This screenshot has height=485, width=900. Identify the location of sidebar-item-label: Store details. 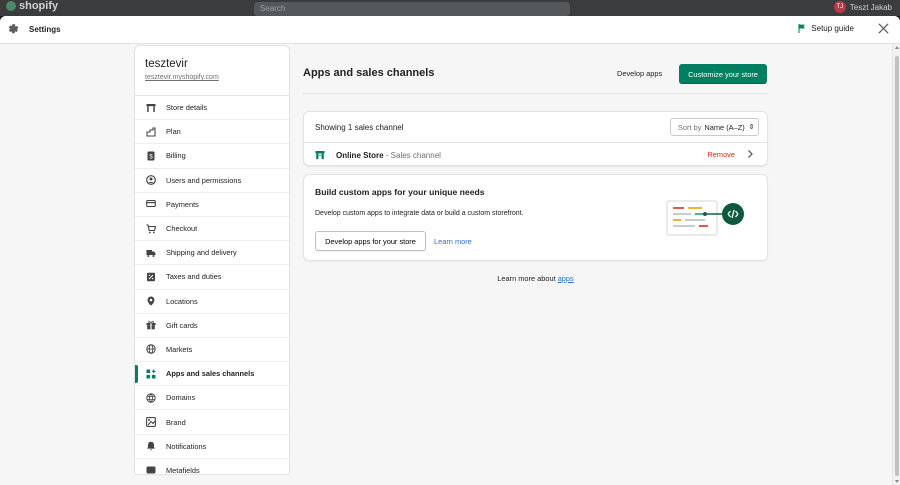
(187, 108).